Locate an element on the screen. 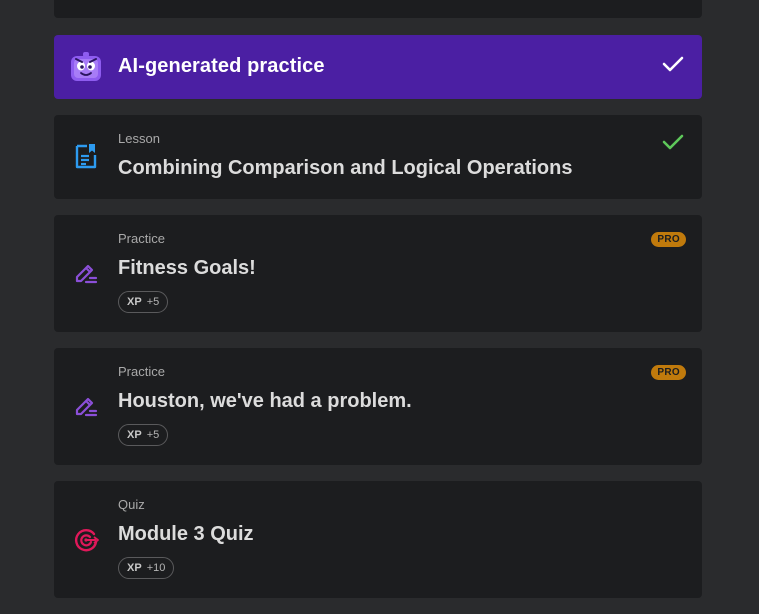 This screenshot has width=759, height=614. xp-reward-badge: XP +10 is located at coordinates (146, 568).